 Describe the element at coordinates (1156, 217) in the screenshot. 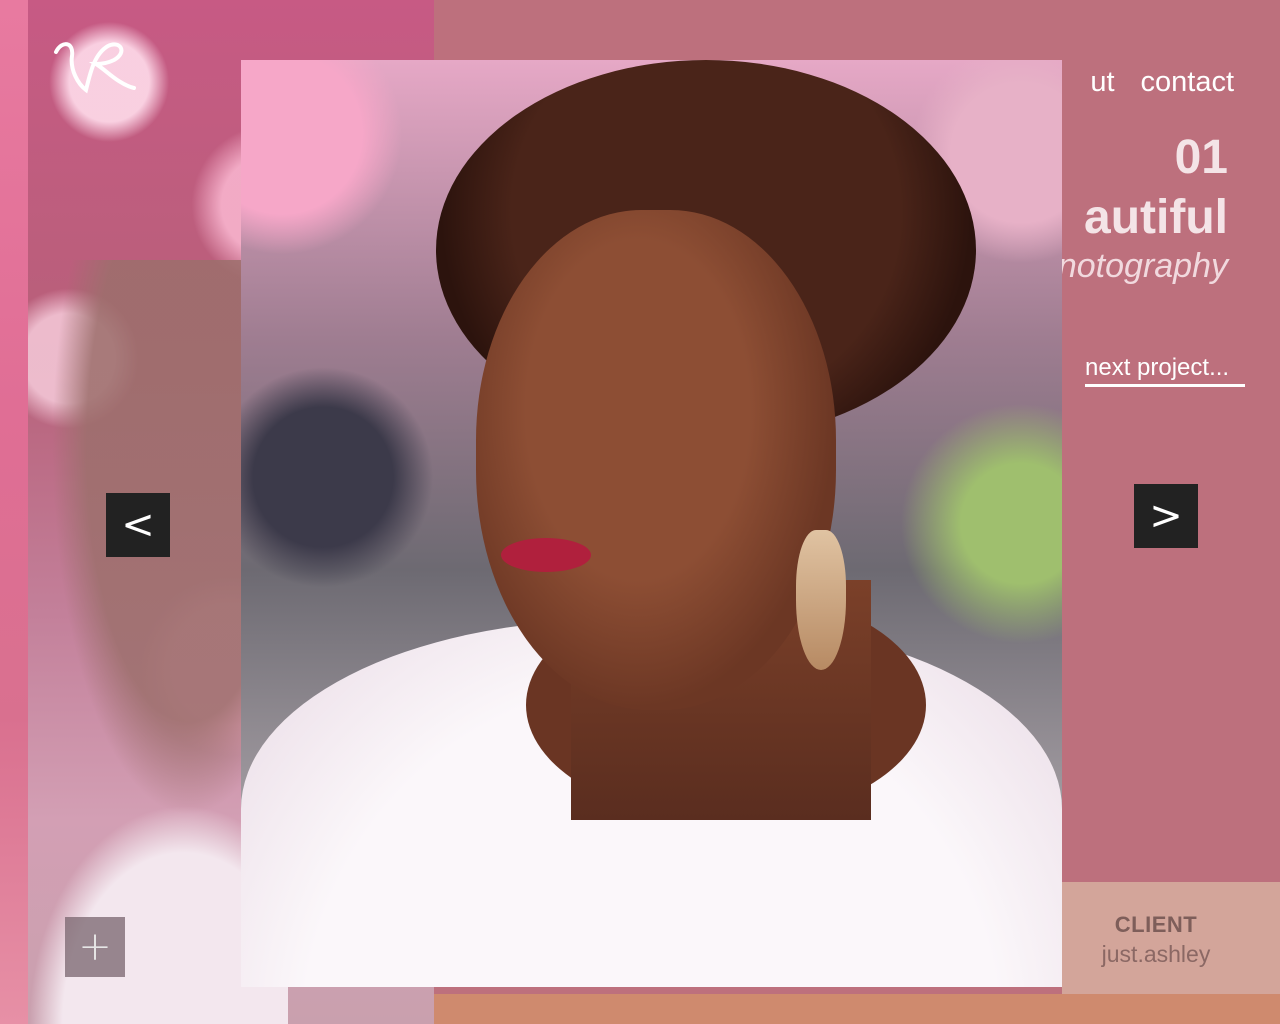

I see `project-title: autiful` at that location.